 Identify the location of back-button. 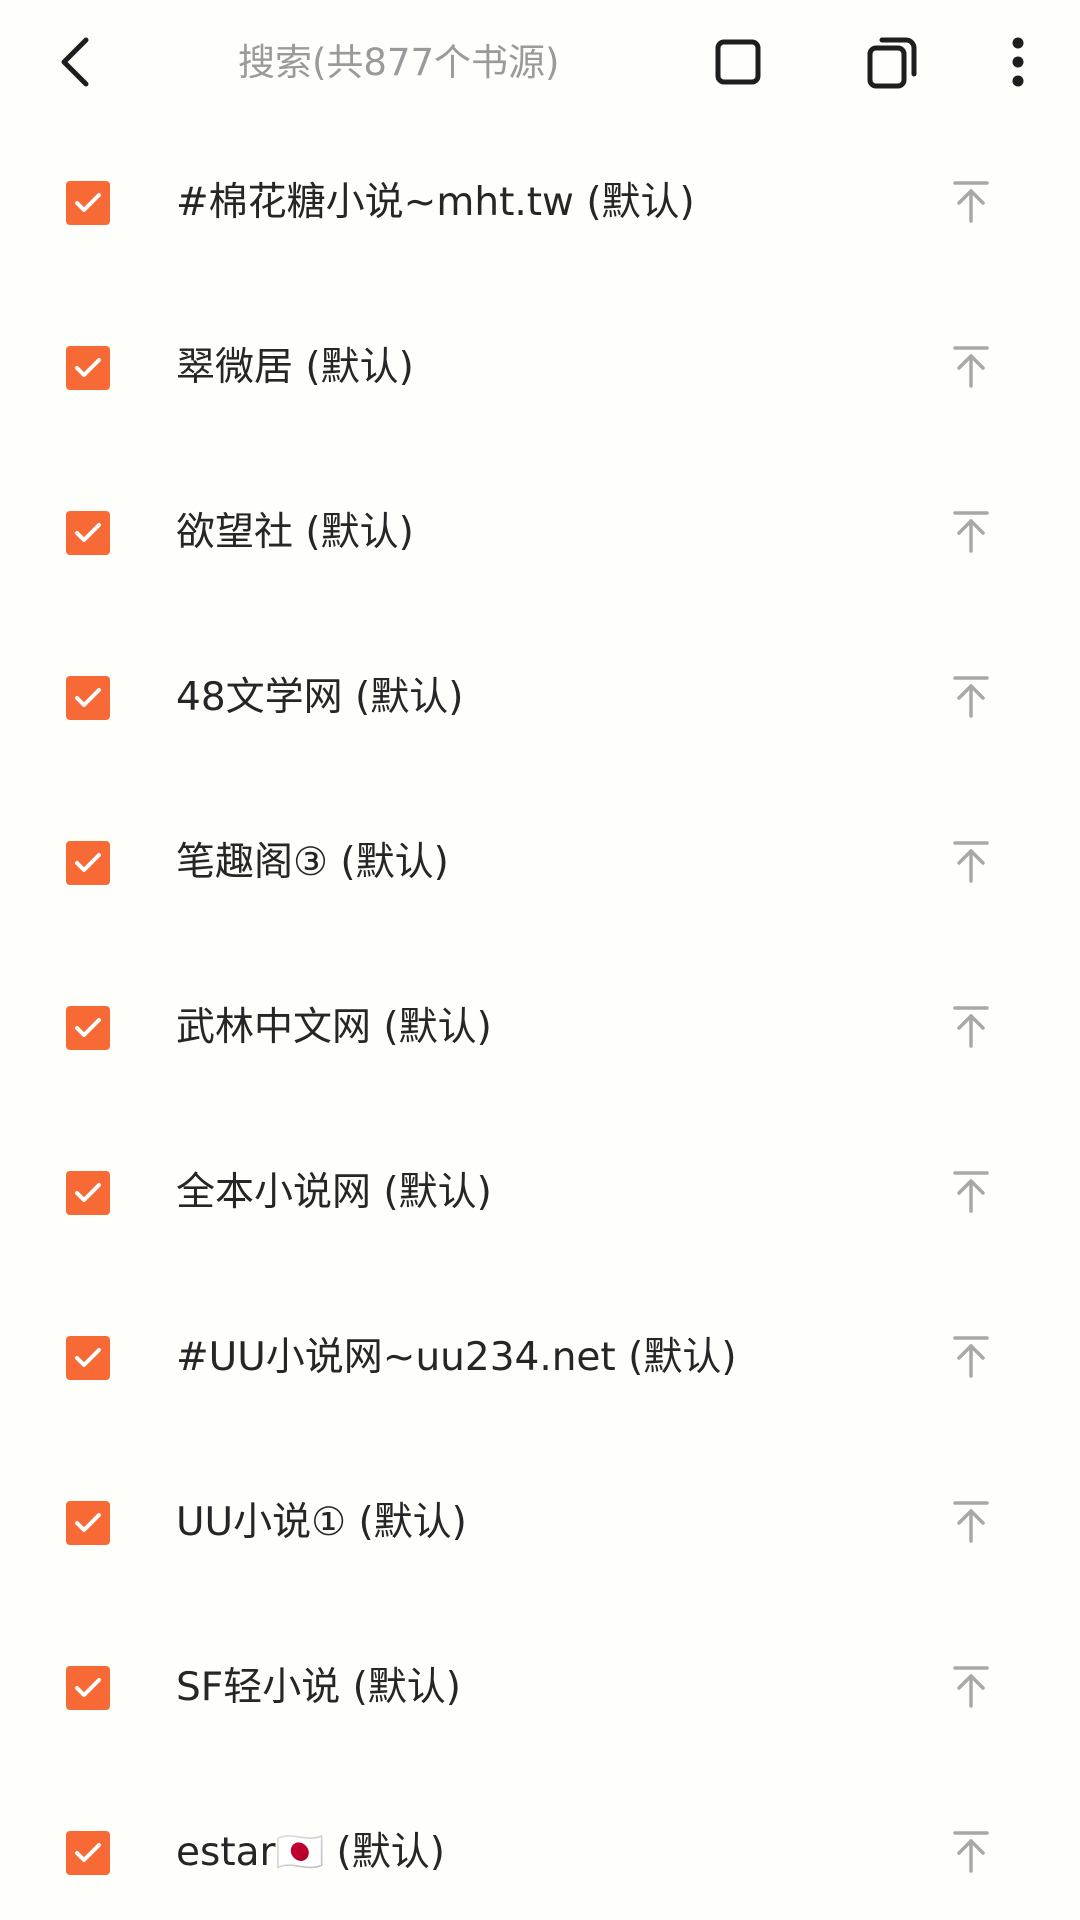
(76, 62).